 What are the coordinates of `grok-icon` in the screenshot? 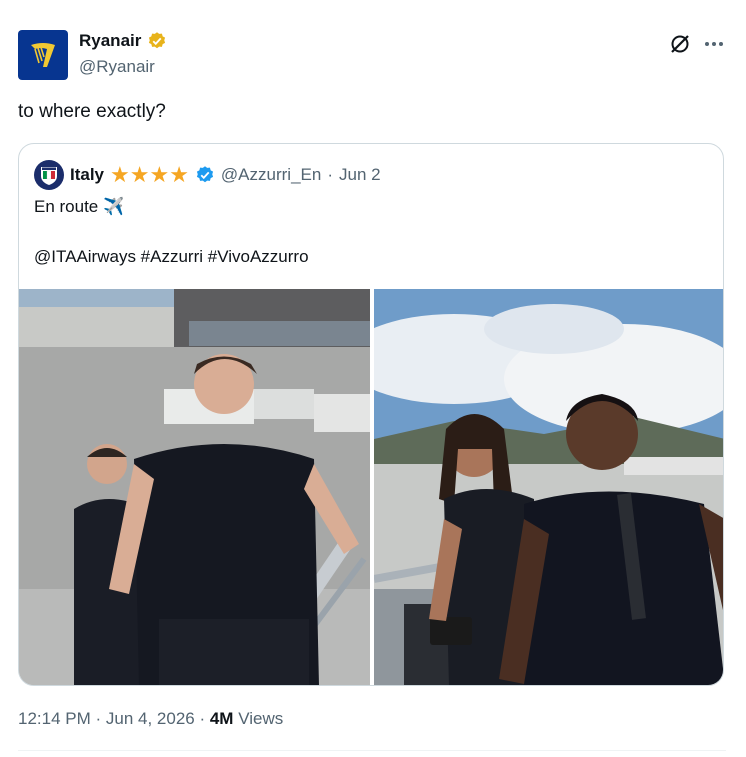 It's located at (680, 44).